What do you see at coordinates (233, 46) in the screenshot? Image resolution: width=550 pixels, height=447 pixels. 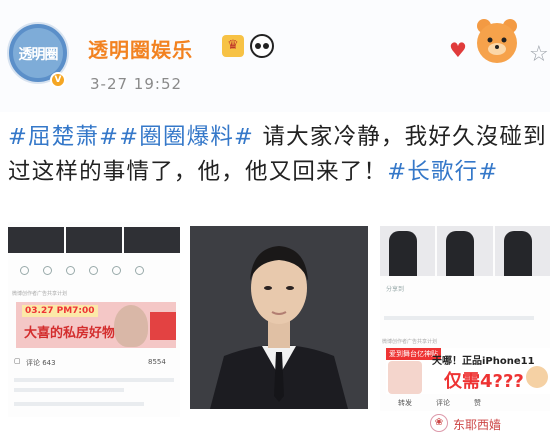 I see `crown-icon: ♛` at bounding box center [233, 46].